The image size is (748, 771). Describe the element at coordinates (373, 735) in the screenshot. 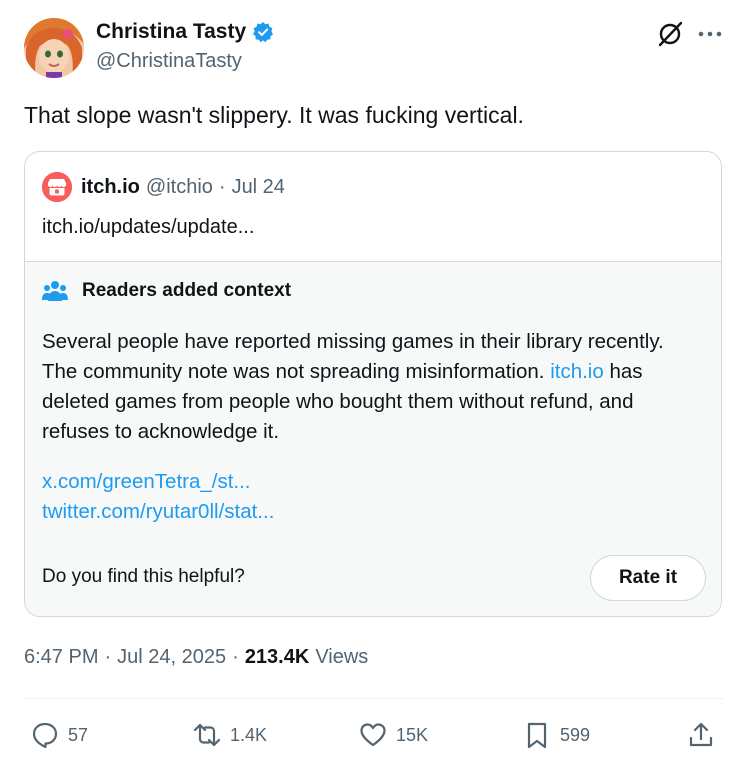

I see `heart-icon` at that location.